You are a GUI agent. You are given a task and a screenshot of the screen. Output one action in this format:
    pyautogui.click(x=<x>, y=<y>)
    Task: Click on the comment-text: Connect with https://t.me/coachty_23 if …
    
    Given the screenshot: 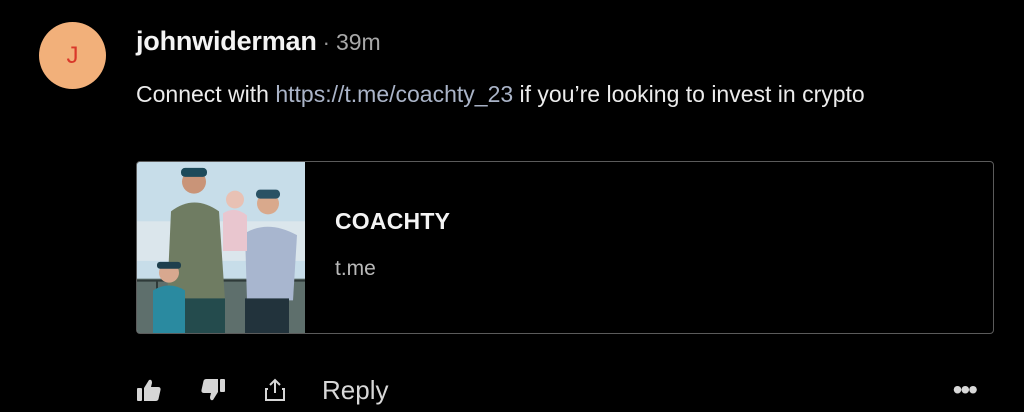 What is the action you would take?
    pyautogui.click(x=556, y=94)
    